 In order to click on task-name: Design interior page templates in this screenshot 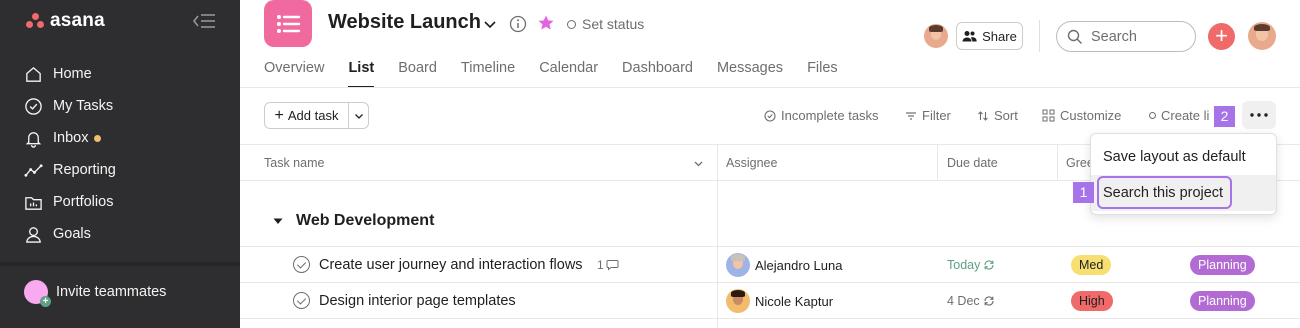, I will do `click(417, 301)`.